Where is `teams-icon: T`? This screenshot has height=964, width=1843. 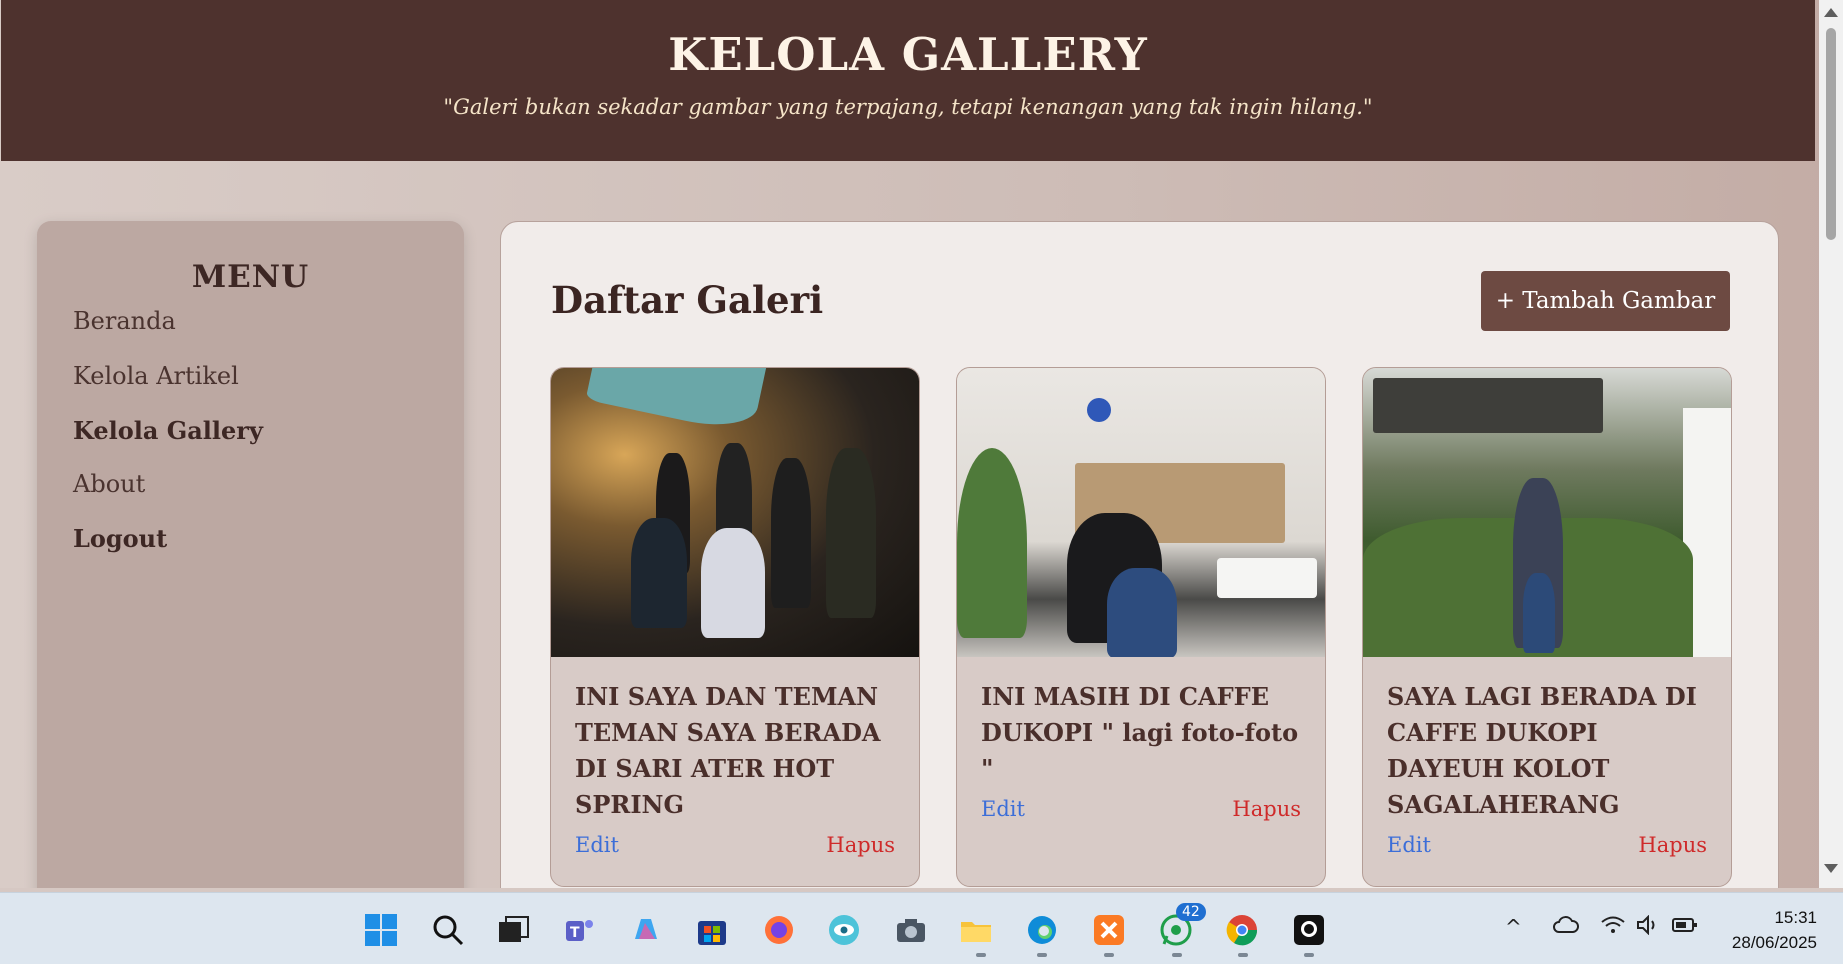 teams-icon: T is located at coordinates (579, 930).